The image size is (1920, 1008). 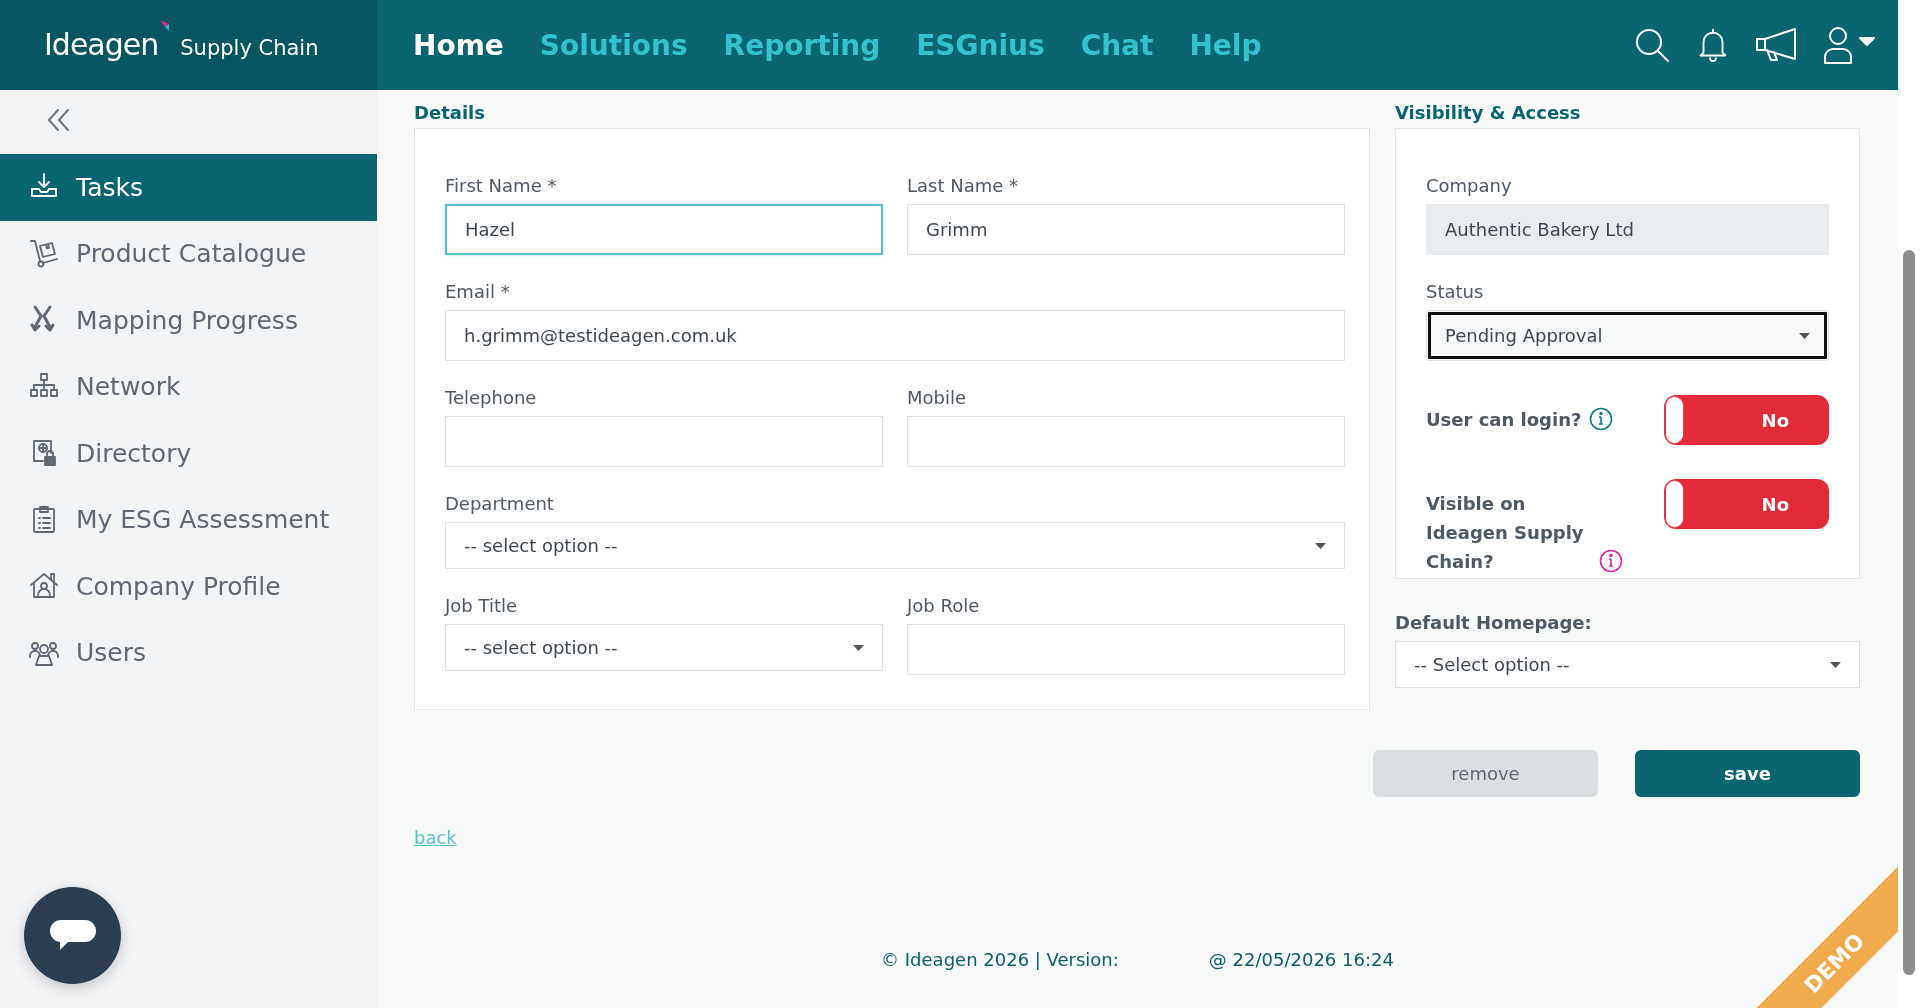 I want to click on field-label: Email *, so click(x=478, y=291).